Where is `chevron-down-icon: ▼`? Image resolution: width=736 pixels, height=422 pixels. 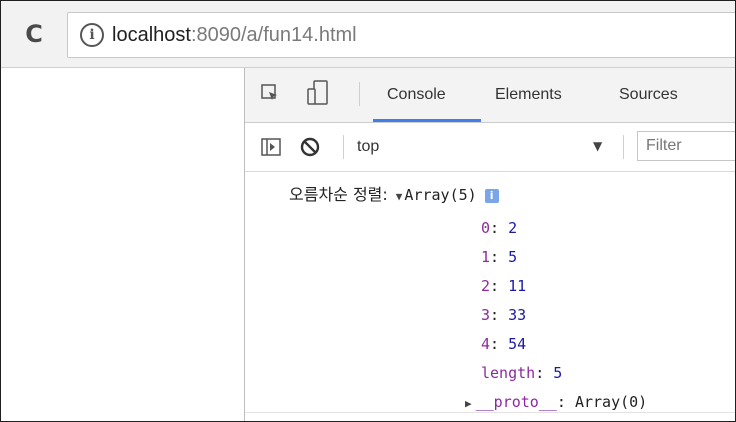 chevron-down-icon: ▼ is located at coordinates (597, 146).